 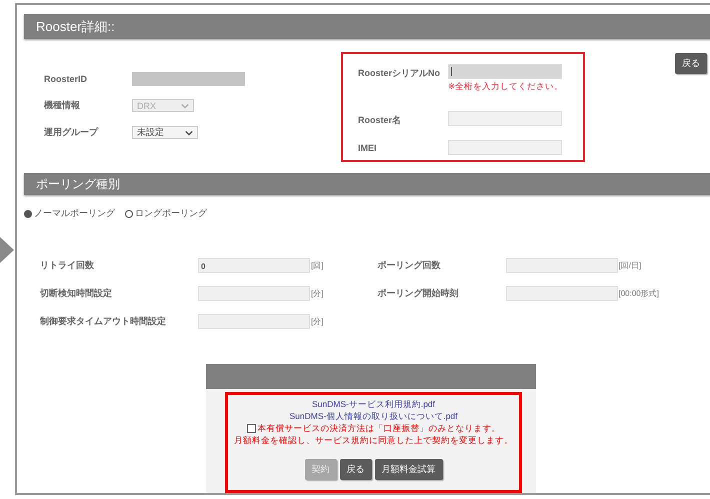 What do you see at coordinates (379, 428) in the screenshot?
I see `notice-text: 本有償サービスの決済方法は「口座振替」のみとなります。` at bounding box center [379, 428].